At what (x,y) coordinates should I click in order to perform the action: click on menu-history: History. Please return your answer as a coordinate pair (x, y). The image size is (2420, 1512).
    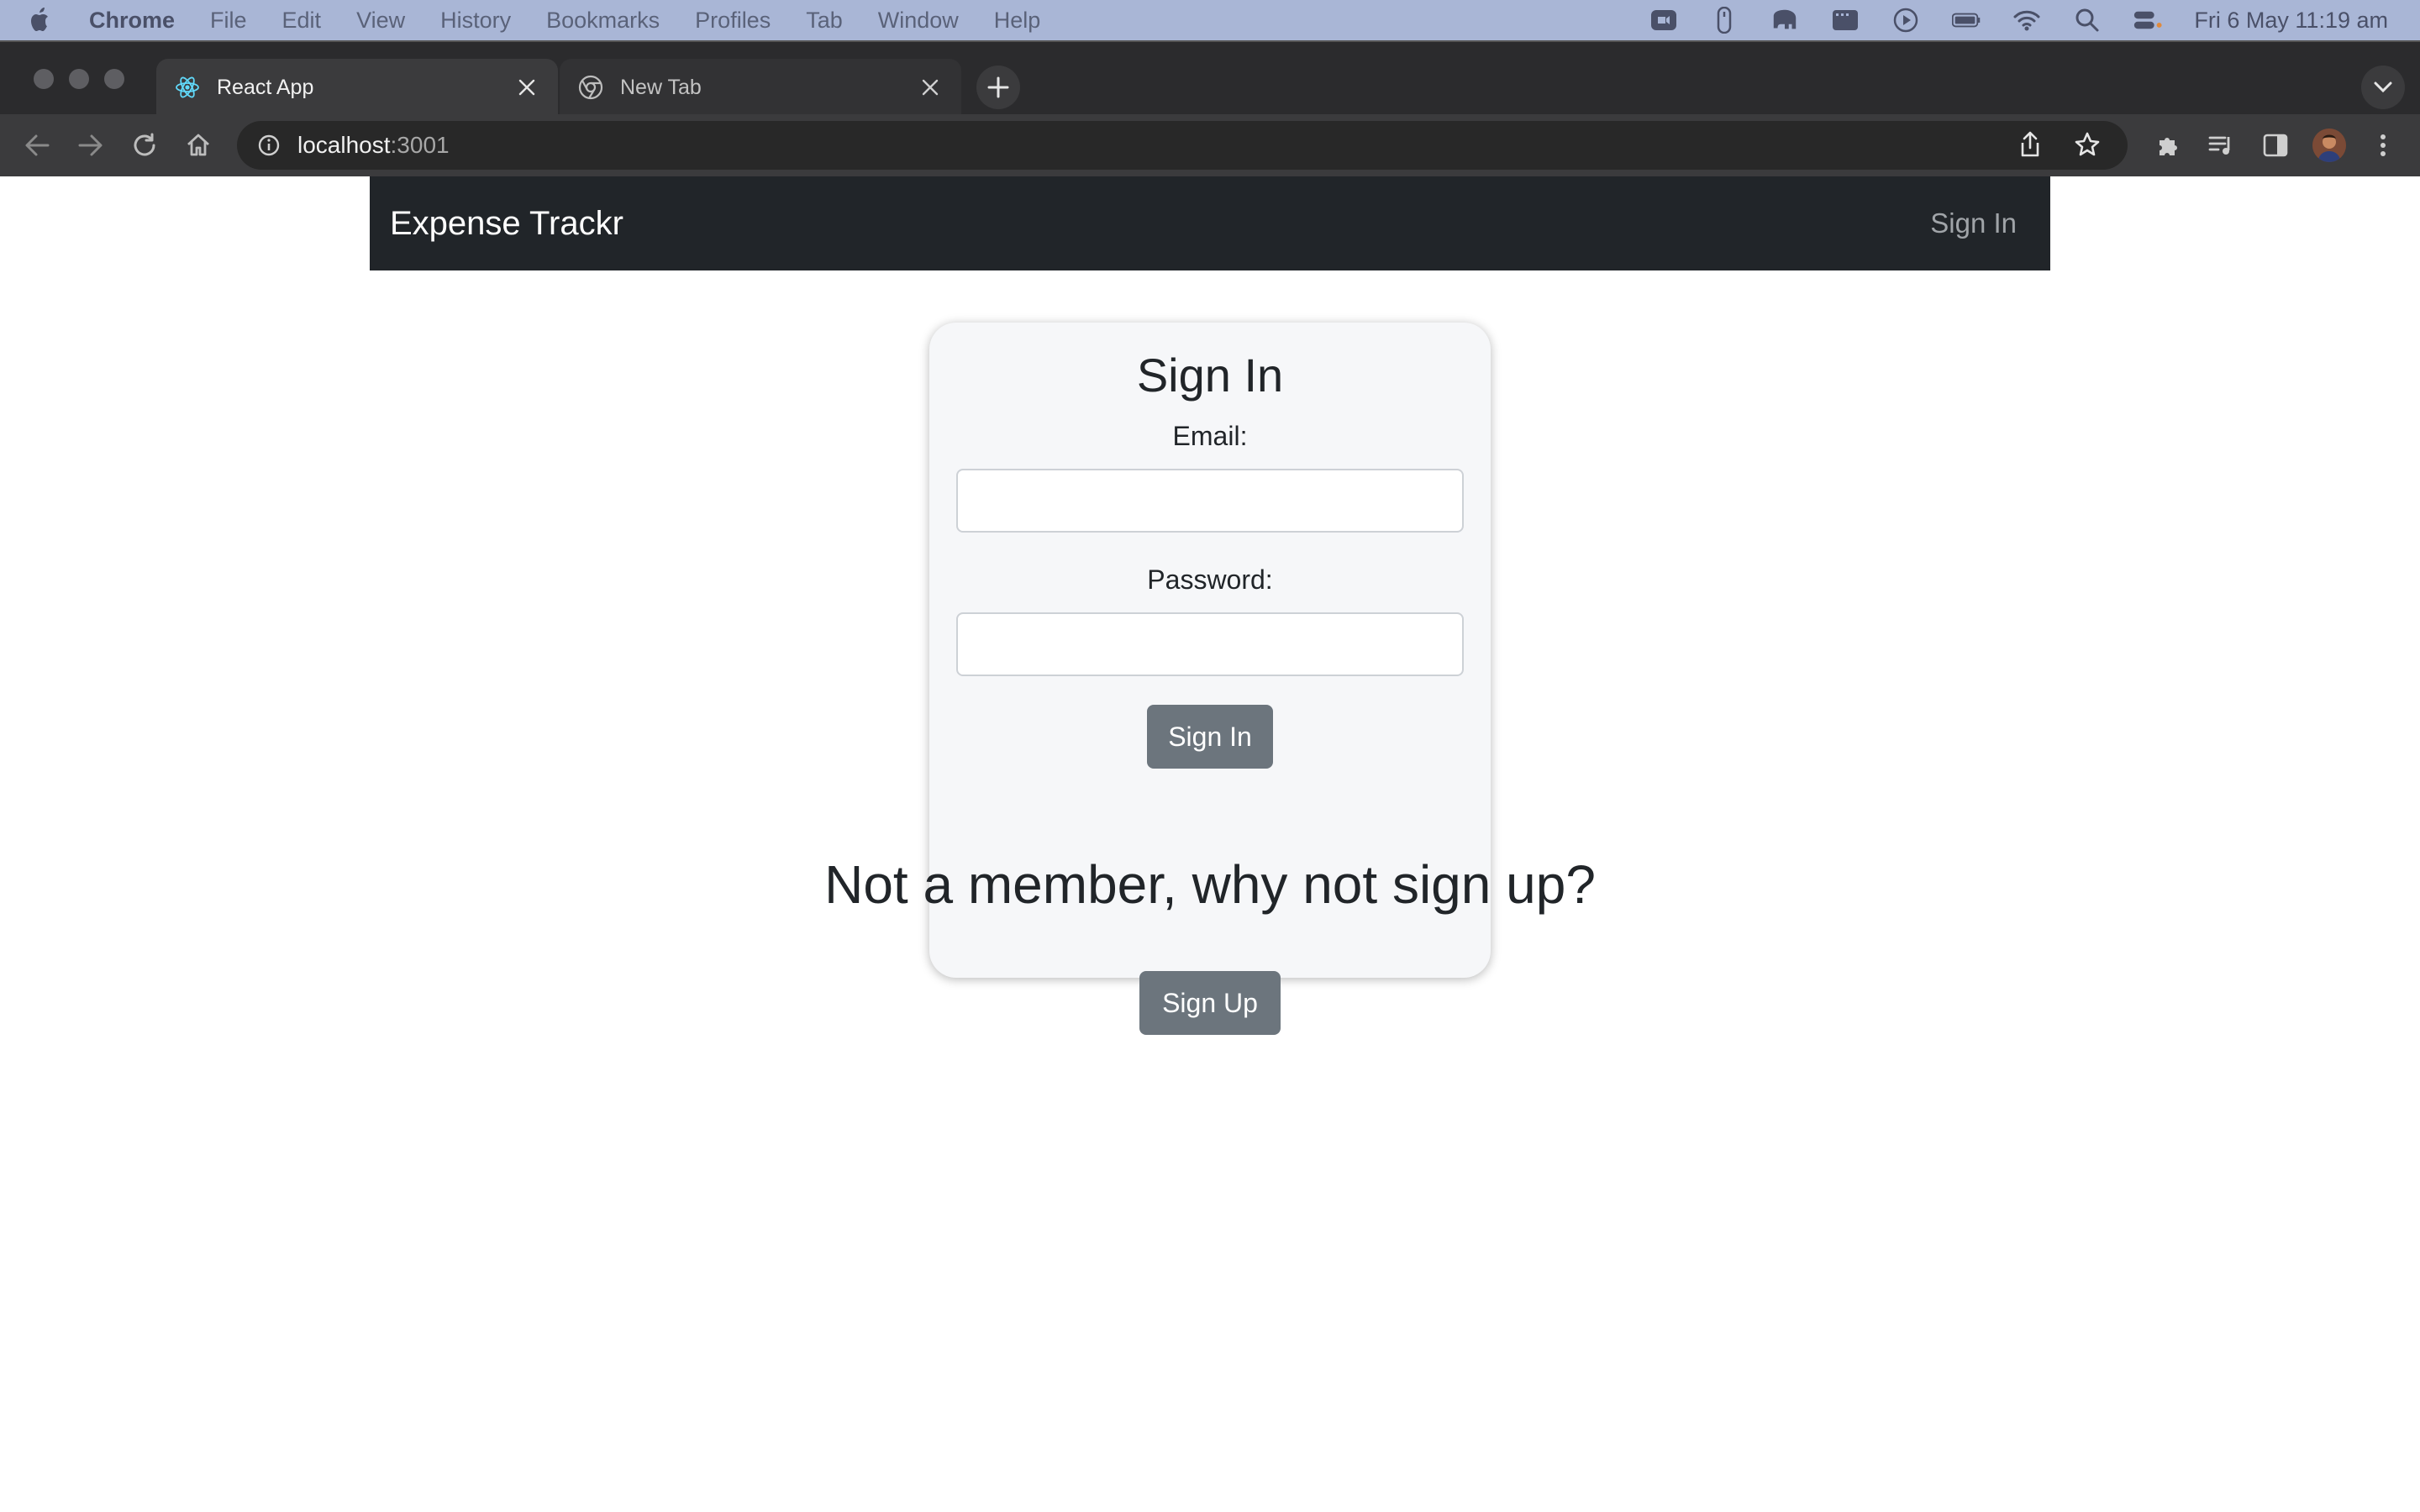
    Looking at the image, I should click on (476, 21).